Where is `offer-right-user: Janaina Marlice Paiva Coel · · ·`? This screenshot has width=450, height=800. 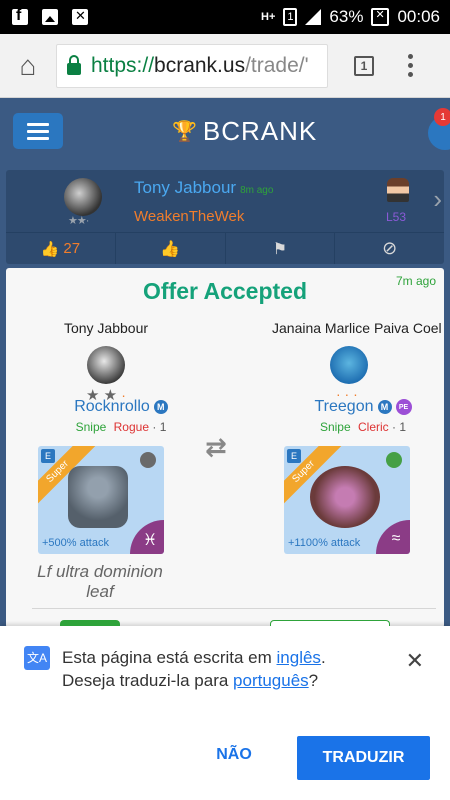 offer-right-user: Janaina Marlice Paiva Coel · · · is located at coordinates (358, 361).